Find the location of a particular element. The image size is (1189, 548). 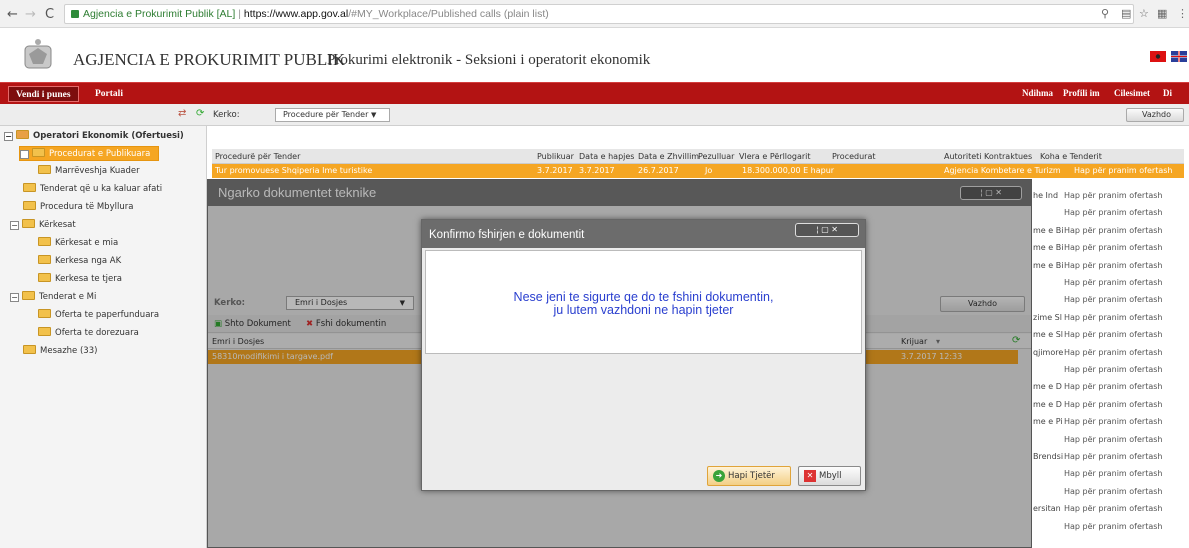

sidebar-item-mesazhe: Mesazhe (33) is located at coordinates (60, 351).